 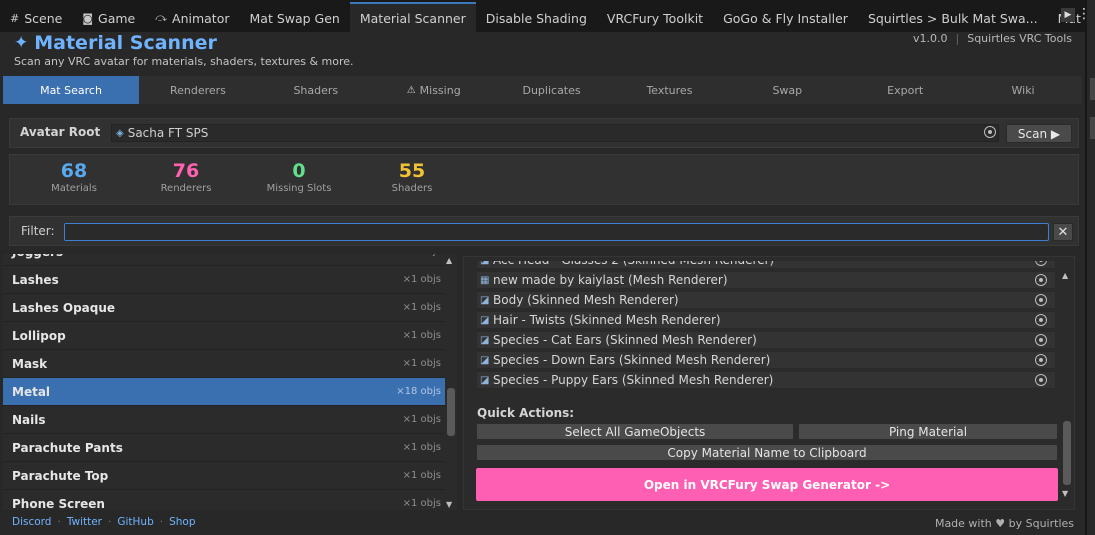 What do you see at coordinates (224, 364) in the screenshot?
I see `material-list-item: Mask ×1 objs` at bounding box center [224, 364].